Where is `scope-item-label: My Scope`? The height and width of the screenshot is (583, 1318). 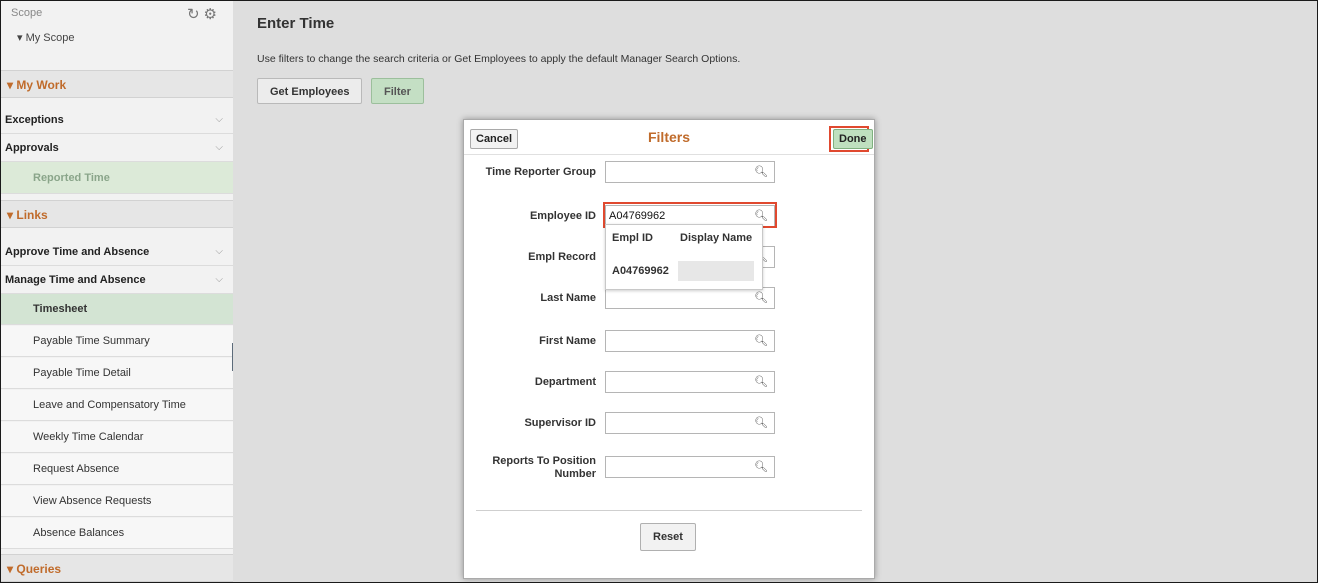 scope-item-label: My Scope is located at coordinates (50, 38).